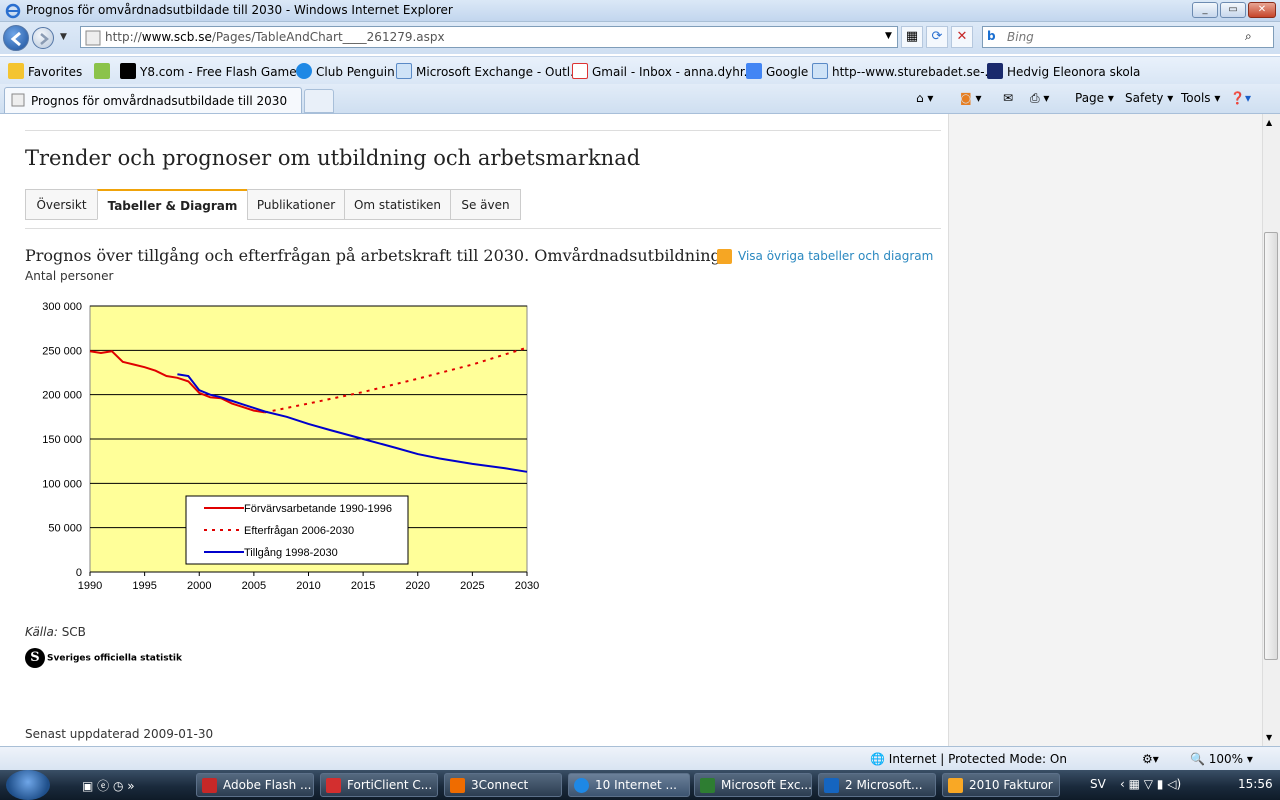 Image resolution: width=1280 pixels, height=800 pixels. Describe the element at coordinates (1149, 98) in the screenshot. I see `safety-menu: Safety ▾` at that location.